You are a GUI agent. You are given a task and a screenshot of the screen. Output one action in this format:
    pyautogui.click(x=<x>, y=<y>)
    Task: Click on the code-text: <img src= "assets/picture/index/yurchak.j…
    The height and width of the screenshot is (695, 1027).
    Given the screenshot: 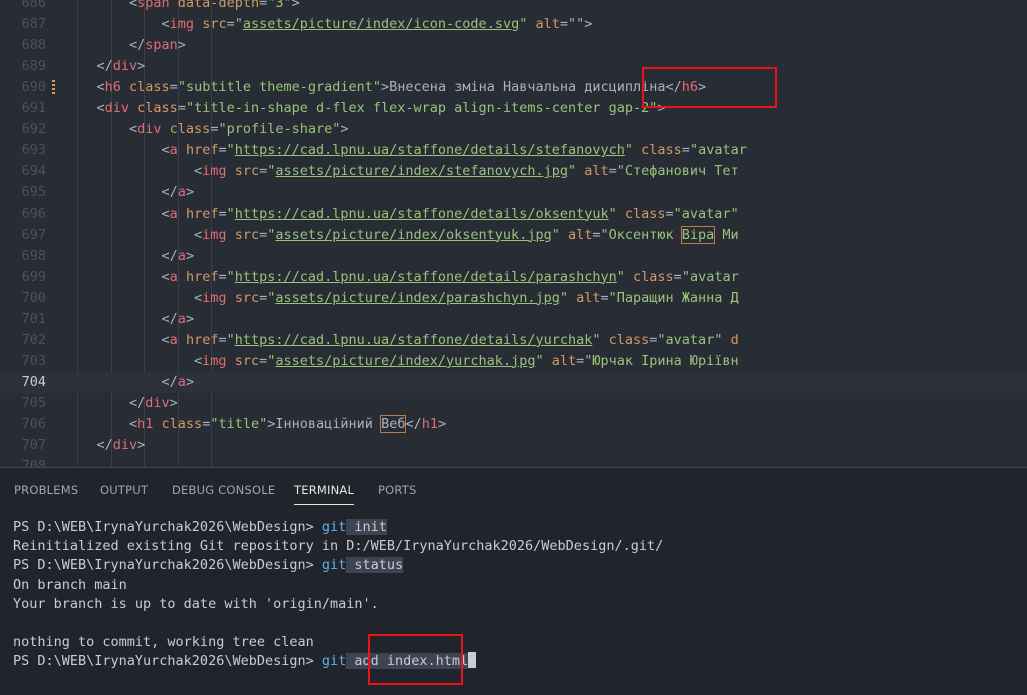 What is the action you would take?
    pyautogui.click(x=401, y=361)
    